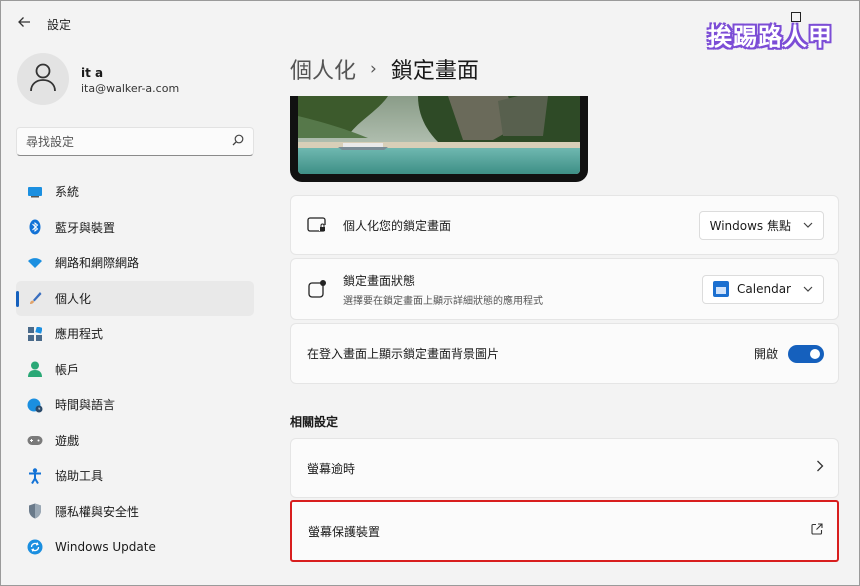 This screenshot has height=586, width=860. Describe the element at coordinates (397, 225) in the screenshot. I see `personalize-lock-screen-title: 個人化您的鎖定畫面` at that location.